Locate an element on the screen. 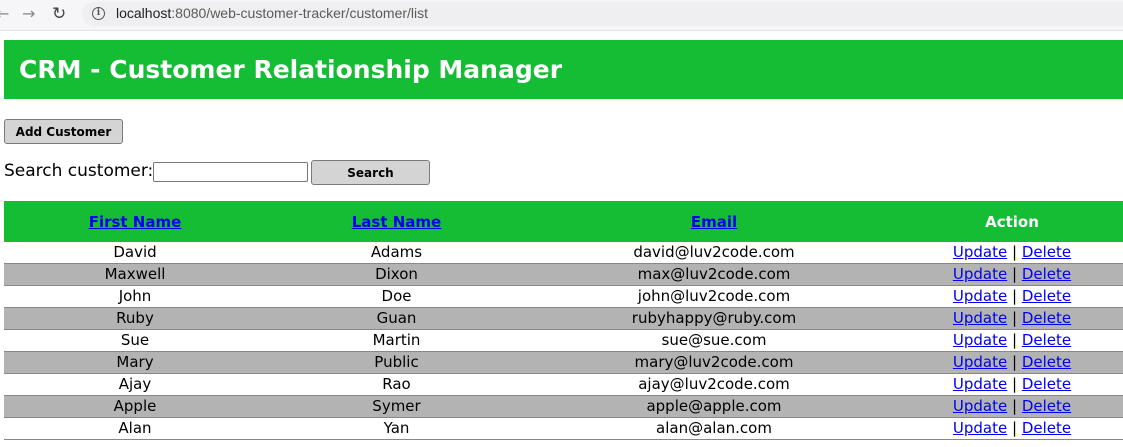 This screenshot has height=447, width=1123. cell-email: mary@luv2code.com is located at coordinates (714, 362).